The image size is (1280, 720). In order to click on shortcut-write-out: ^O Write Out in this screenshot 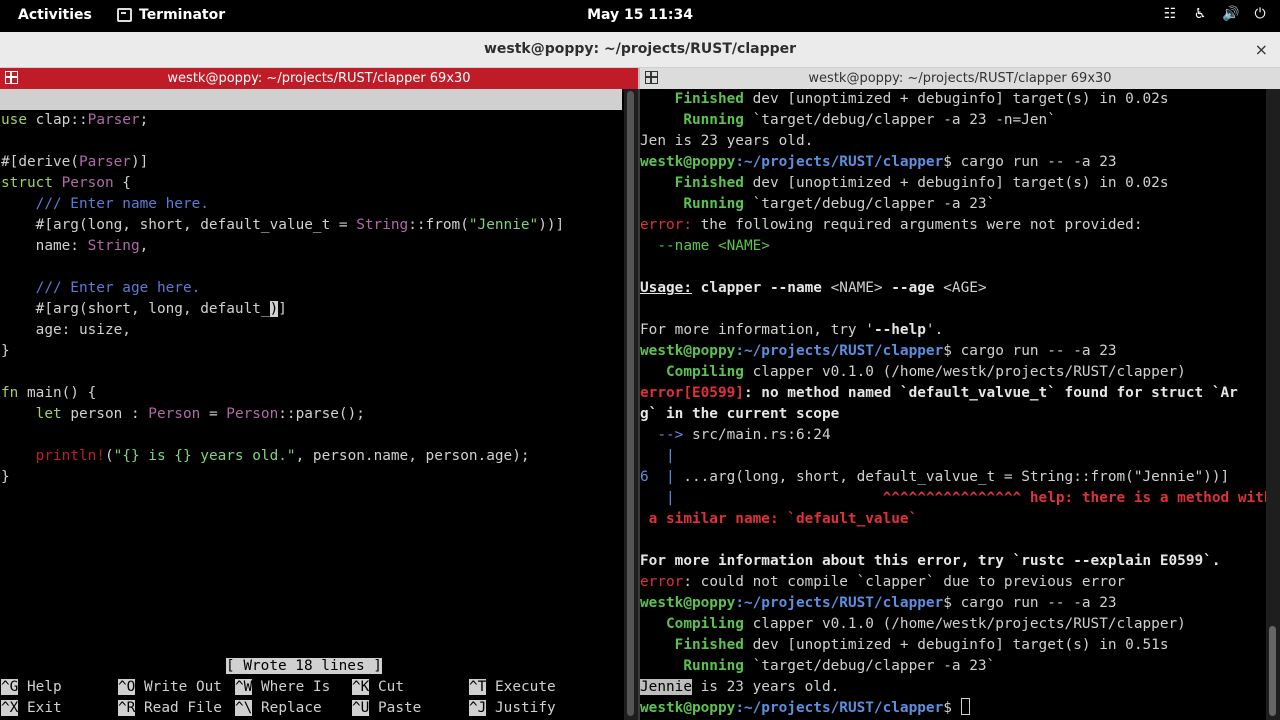, I will do `click(170, 687)`.